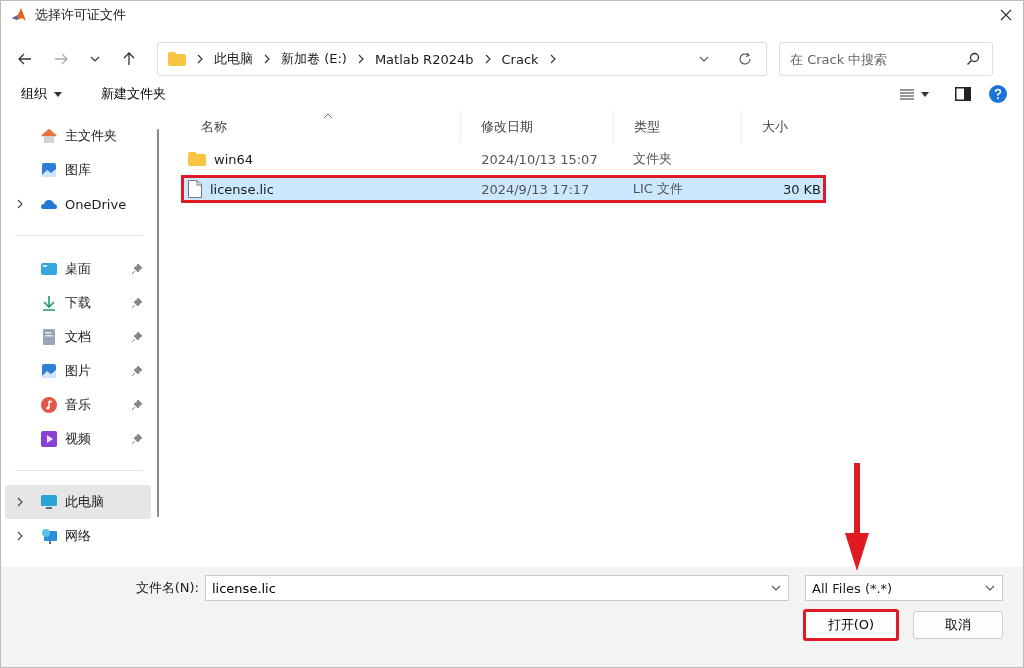 The image size is (1024, 668). What do you see at coordinates (58, 94) in the screenshot?
I see `caret-icon` at bounding box center [58, 94].